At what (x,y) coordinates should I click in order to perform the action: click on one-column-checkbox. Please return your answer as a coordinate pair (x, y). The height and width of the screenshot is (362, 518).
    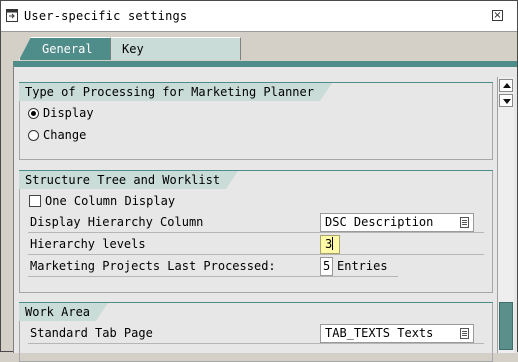
    Looking at the image, I should click on (35, 201).